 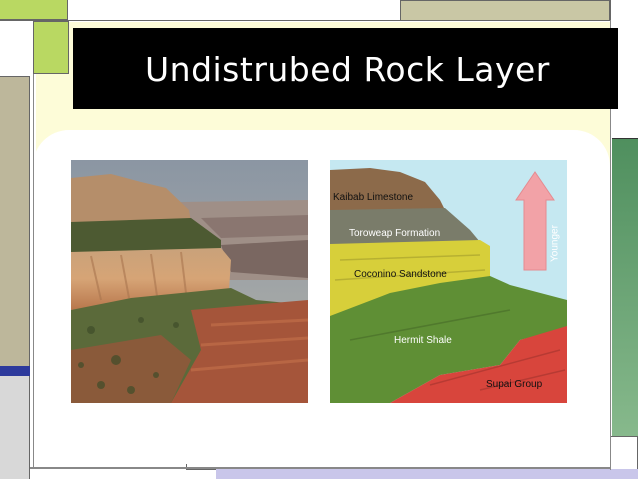 I want to click on decorative-khaki-bar, so click(x=505, y=10).